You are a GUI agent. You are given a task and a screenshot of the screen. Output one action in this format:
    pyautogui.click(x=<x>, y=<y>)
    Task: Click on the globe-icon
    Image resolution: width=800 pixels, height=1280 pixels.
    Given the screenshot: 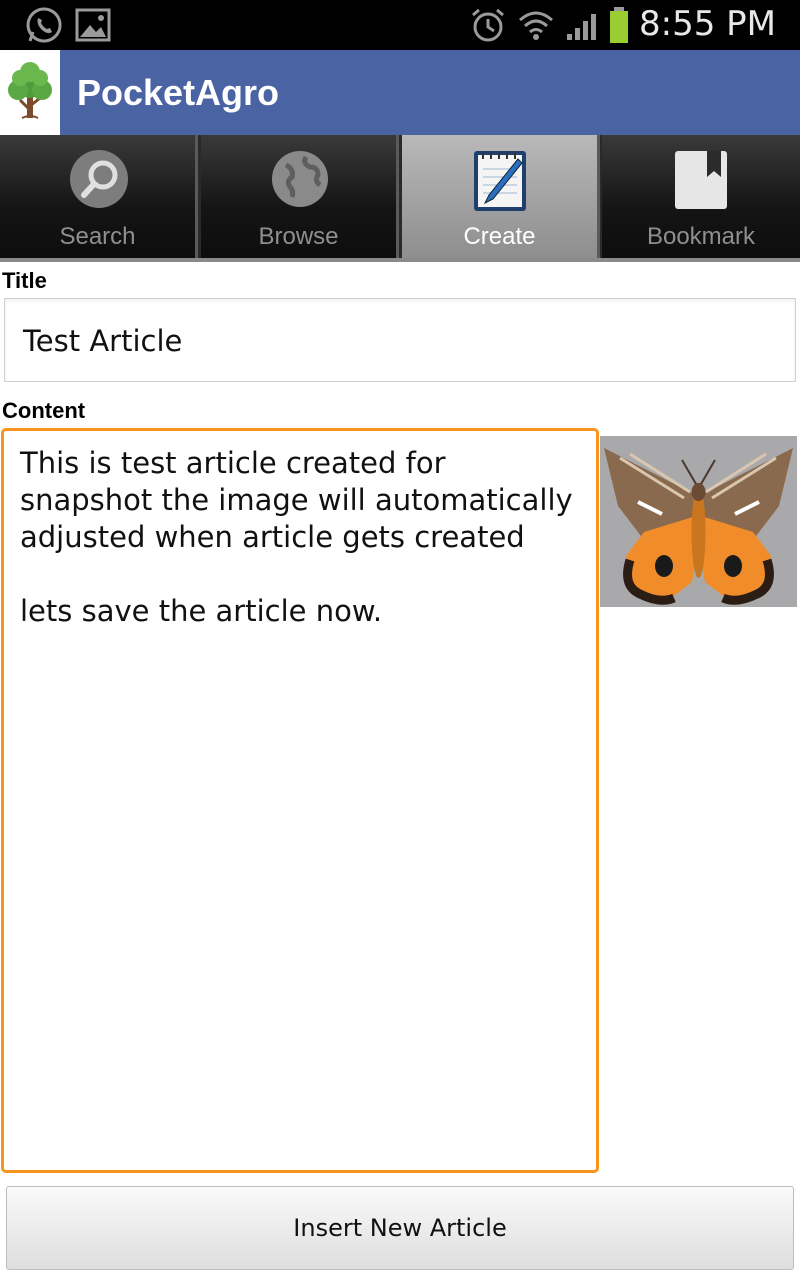 What is the action you would take?
    pyautogui.click(x=300, y=179)
    